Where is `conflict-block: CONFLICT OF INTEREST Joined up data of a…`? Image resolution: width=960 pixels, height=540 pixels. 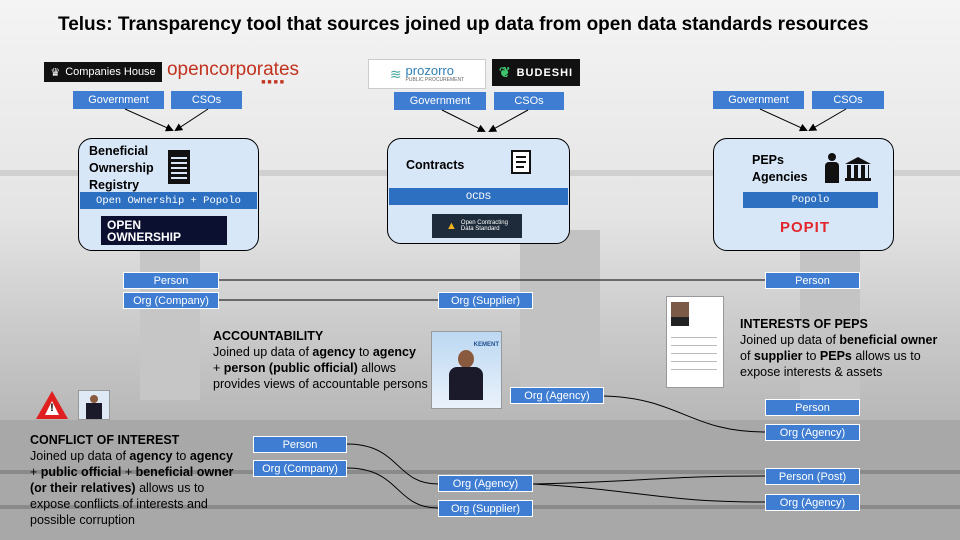
conflict-block: CONFLICT OF INTEREST Joined up data of a… is located at coordinates (137, 480).